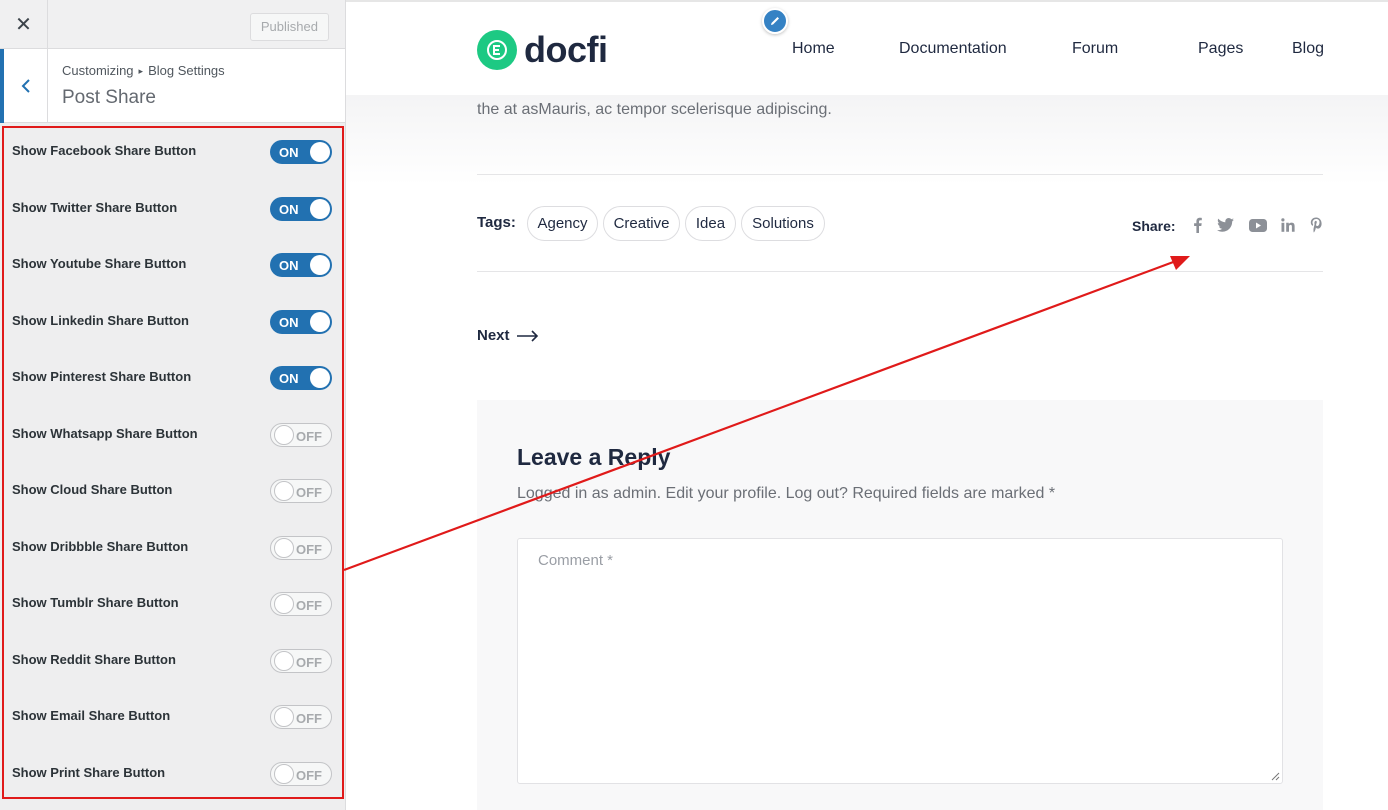 This screenshot has width=1388, height=810. Describe the element at coordinates (1288, 225) in the screenshot. I see `linkedin-icon` at that location.